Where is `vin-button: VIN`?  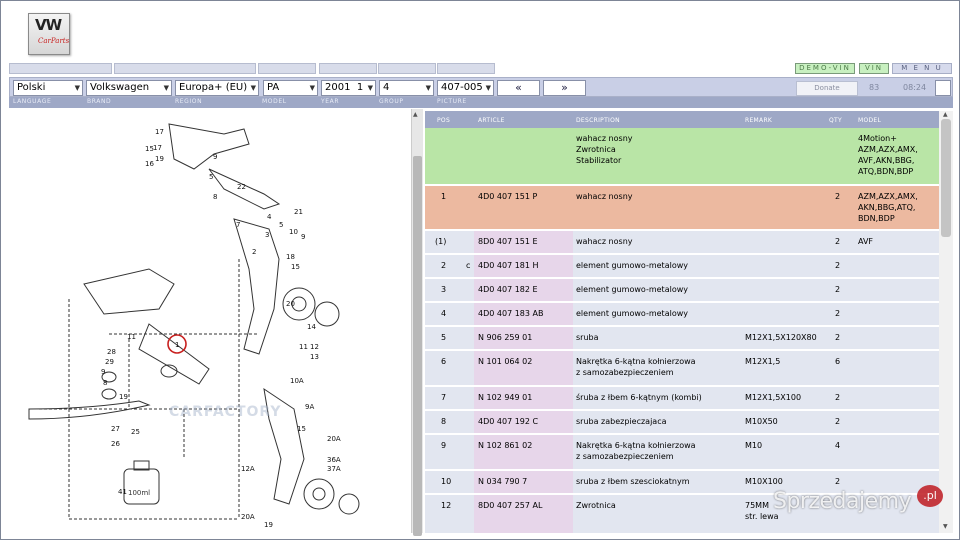
vin-button: VIN is located at coordinates (874, 68).